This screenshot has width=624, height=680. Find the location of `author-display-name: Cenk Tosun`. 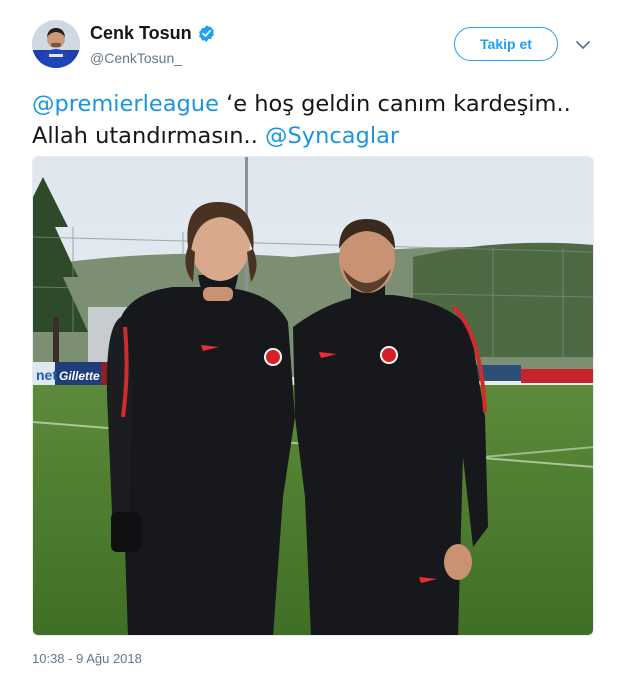

author-display-name: Cenk Tosun is located at coordinates (141, 33).